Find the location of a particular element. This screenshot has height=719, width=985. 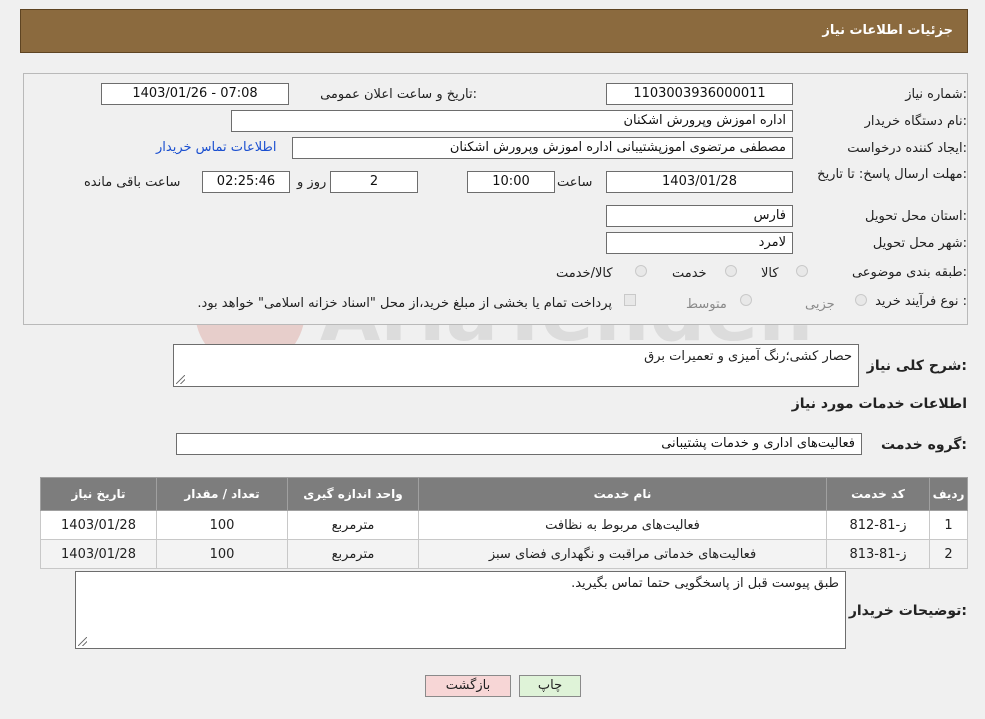

remaining-days-field: 2 is located at coordinates (374, 182).